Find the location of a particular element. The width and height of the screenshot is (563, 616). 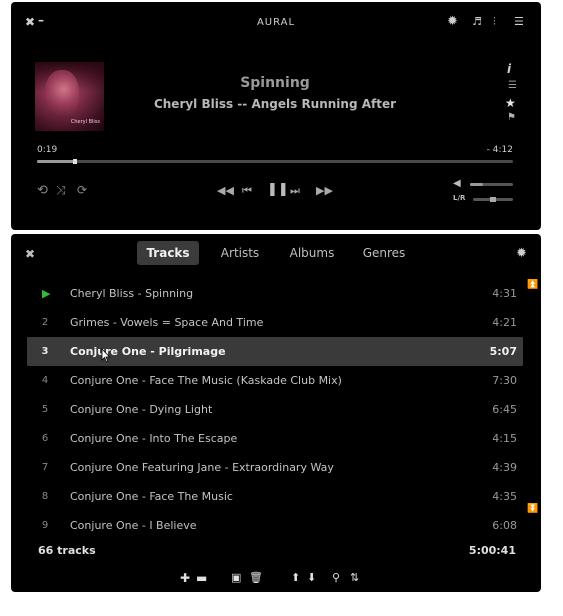

track-title: Conjure One - Face The Music is located at coordinates (151, 496).